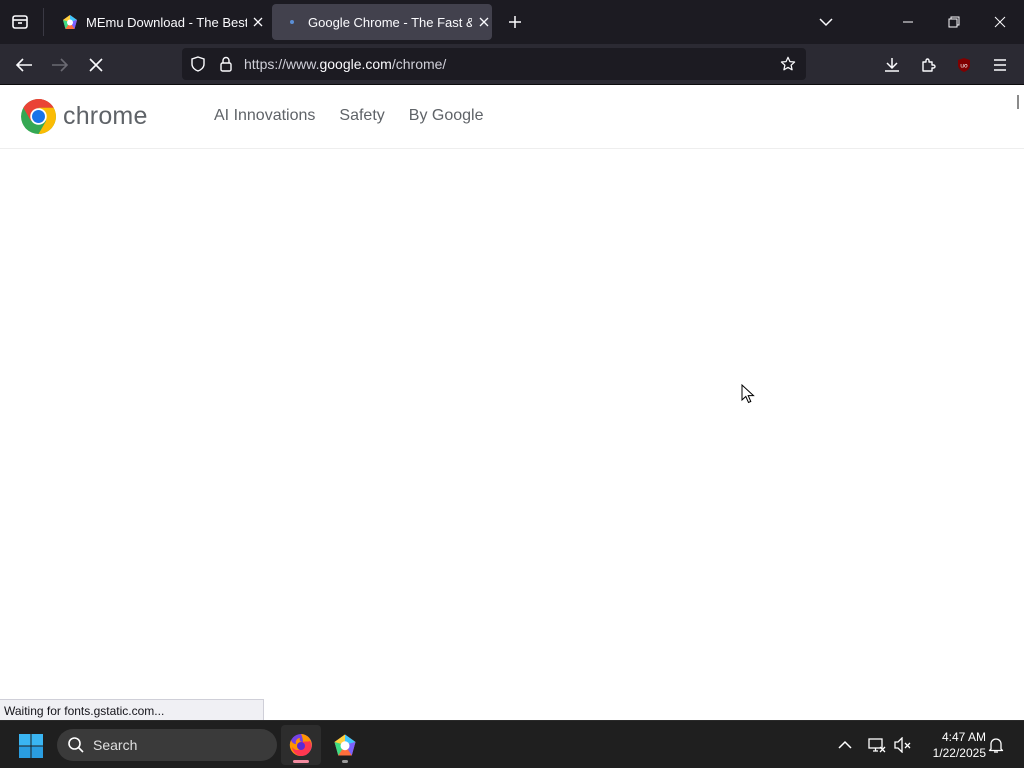 This screenshot has height=768, width=1024. What do you see at coordinates (355, 64) in the screenshot?
I see `url-host: google.com` at bounding box center [355, 64].